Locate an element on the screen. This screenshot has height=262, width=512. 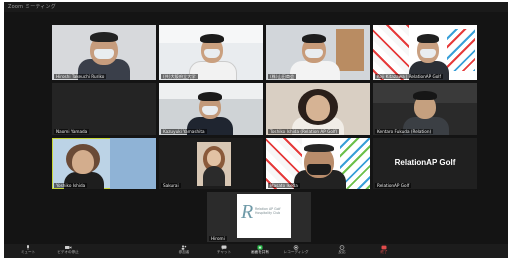
record-button: レコーディング is located at coordinates (296, 251).